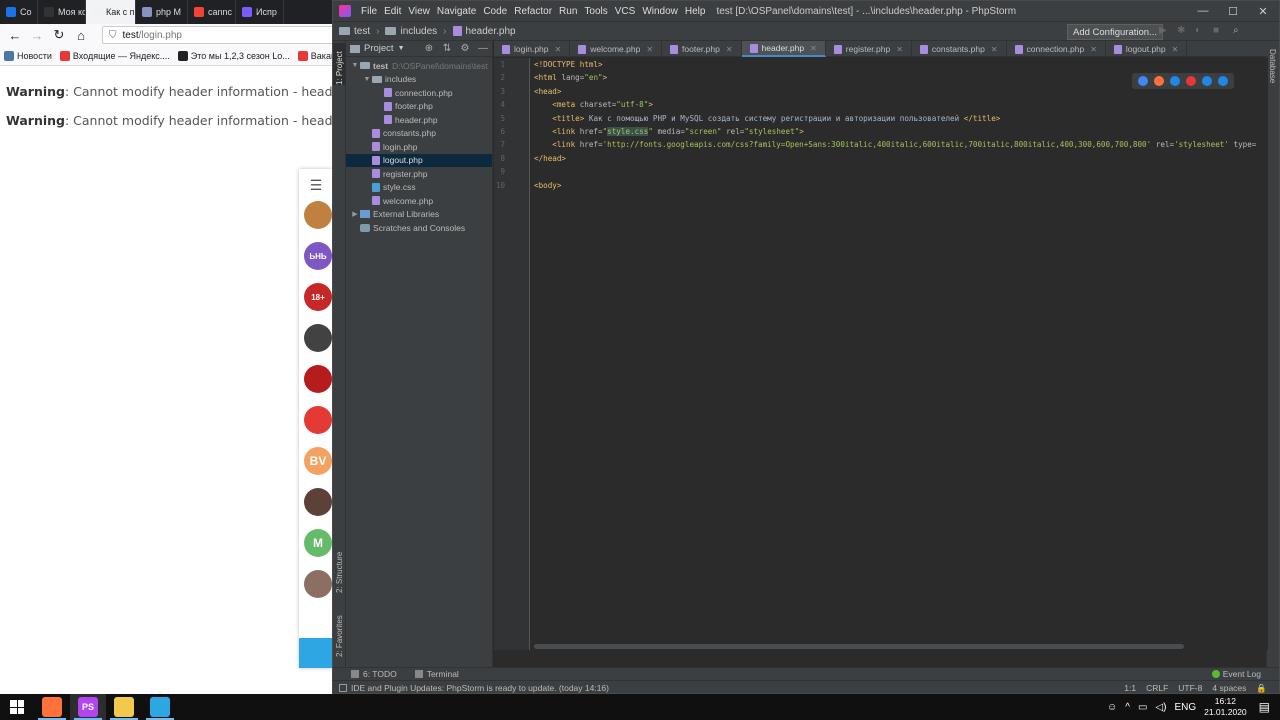  Describe the element at coordinates (695, 11) in the screenshot. I see `menu-help: Help` at that location.